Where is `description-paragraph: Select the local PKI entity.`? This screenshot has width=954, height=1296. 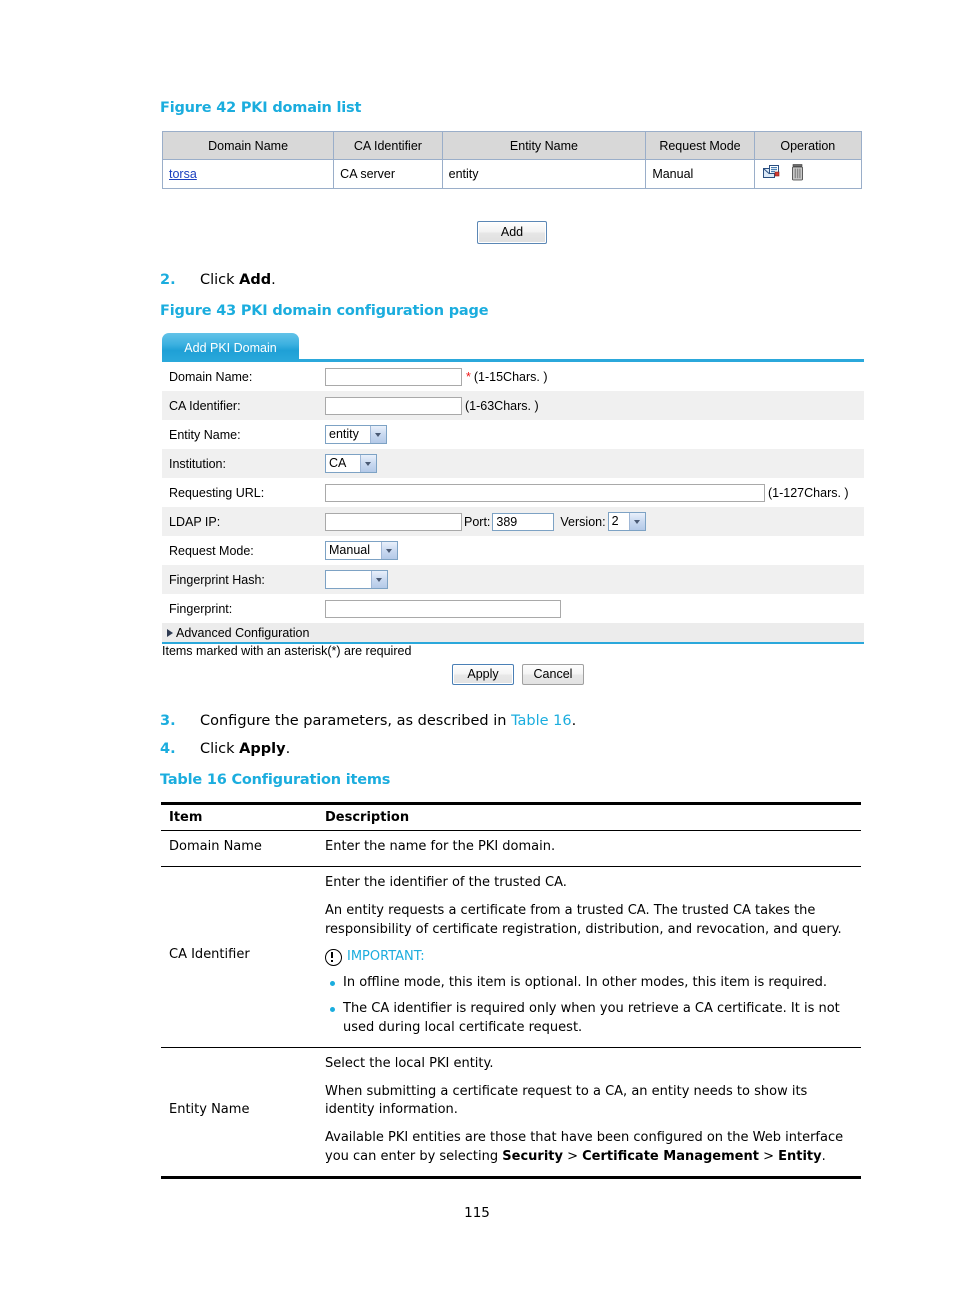
description-paragraph: Select the local PKI entity. is located at coordinates (409, 1063).